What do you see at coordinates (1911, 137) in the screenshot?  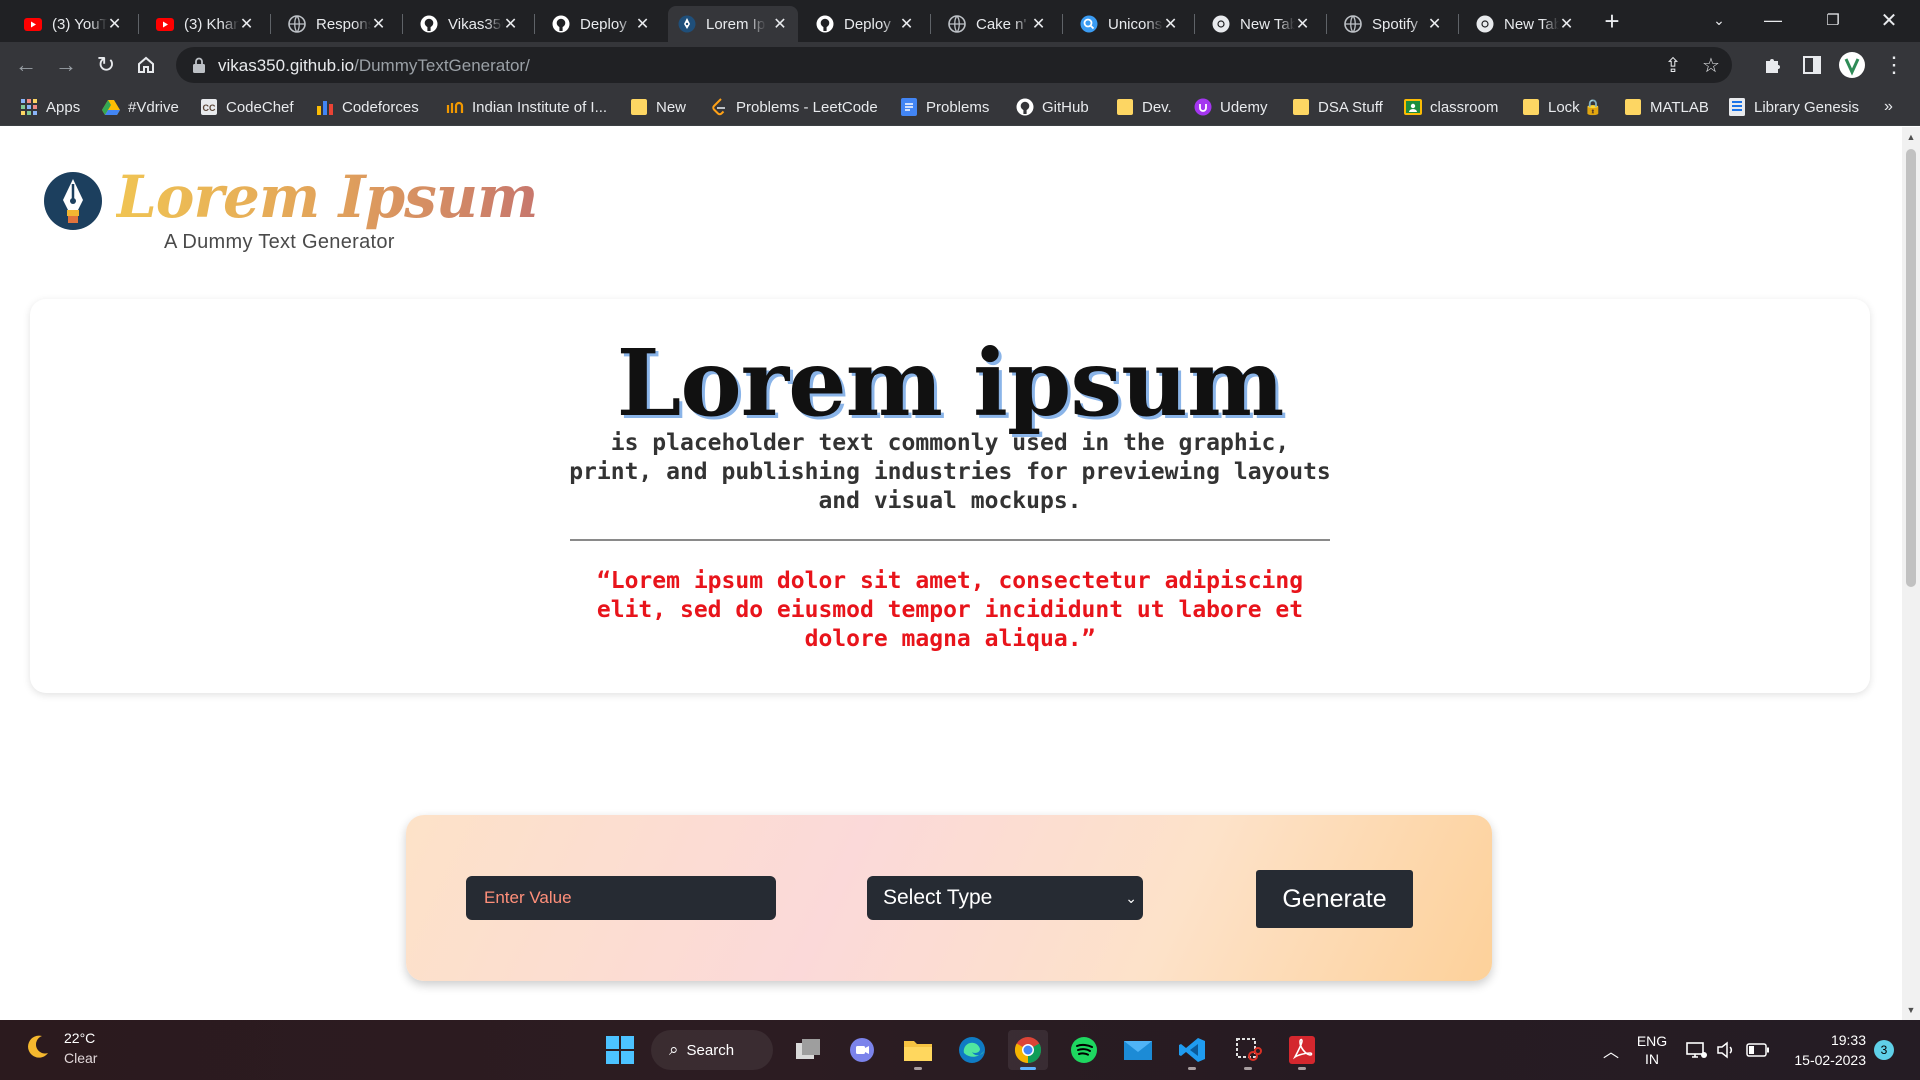 I see `scroll-up-arrow-icon: ▲` at bounding box center [1911, 137].